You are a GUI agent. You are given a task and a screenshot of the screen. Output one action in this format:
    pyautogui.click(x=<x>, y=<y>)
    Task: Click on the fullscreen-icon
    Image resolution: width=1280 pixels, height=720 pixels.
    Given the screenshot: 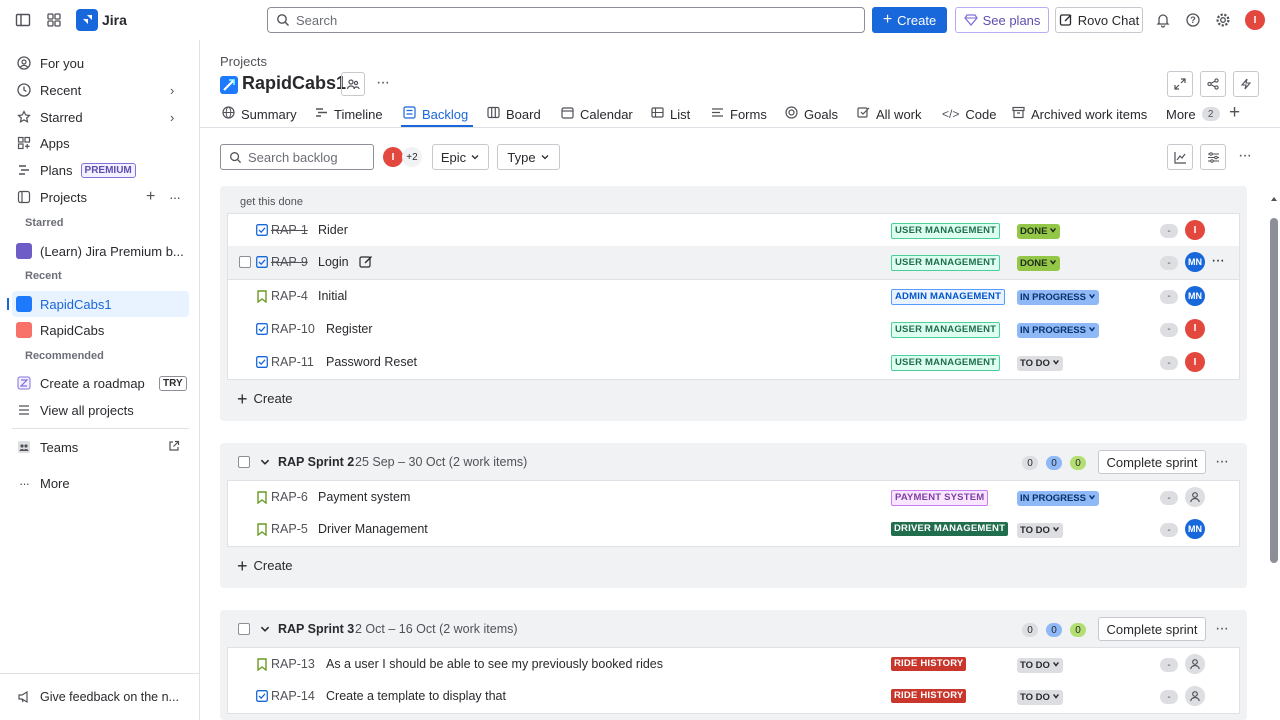 What is the action you would take?
    pyautogui.click(x=1180, y=84)
    